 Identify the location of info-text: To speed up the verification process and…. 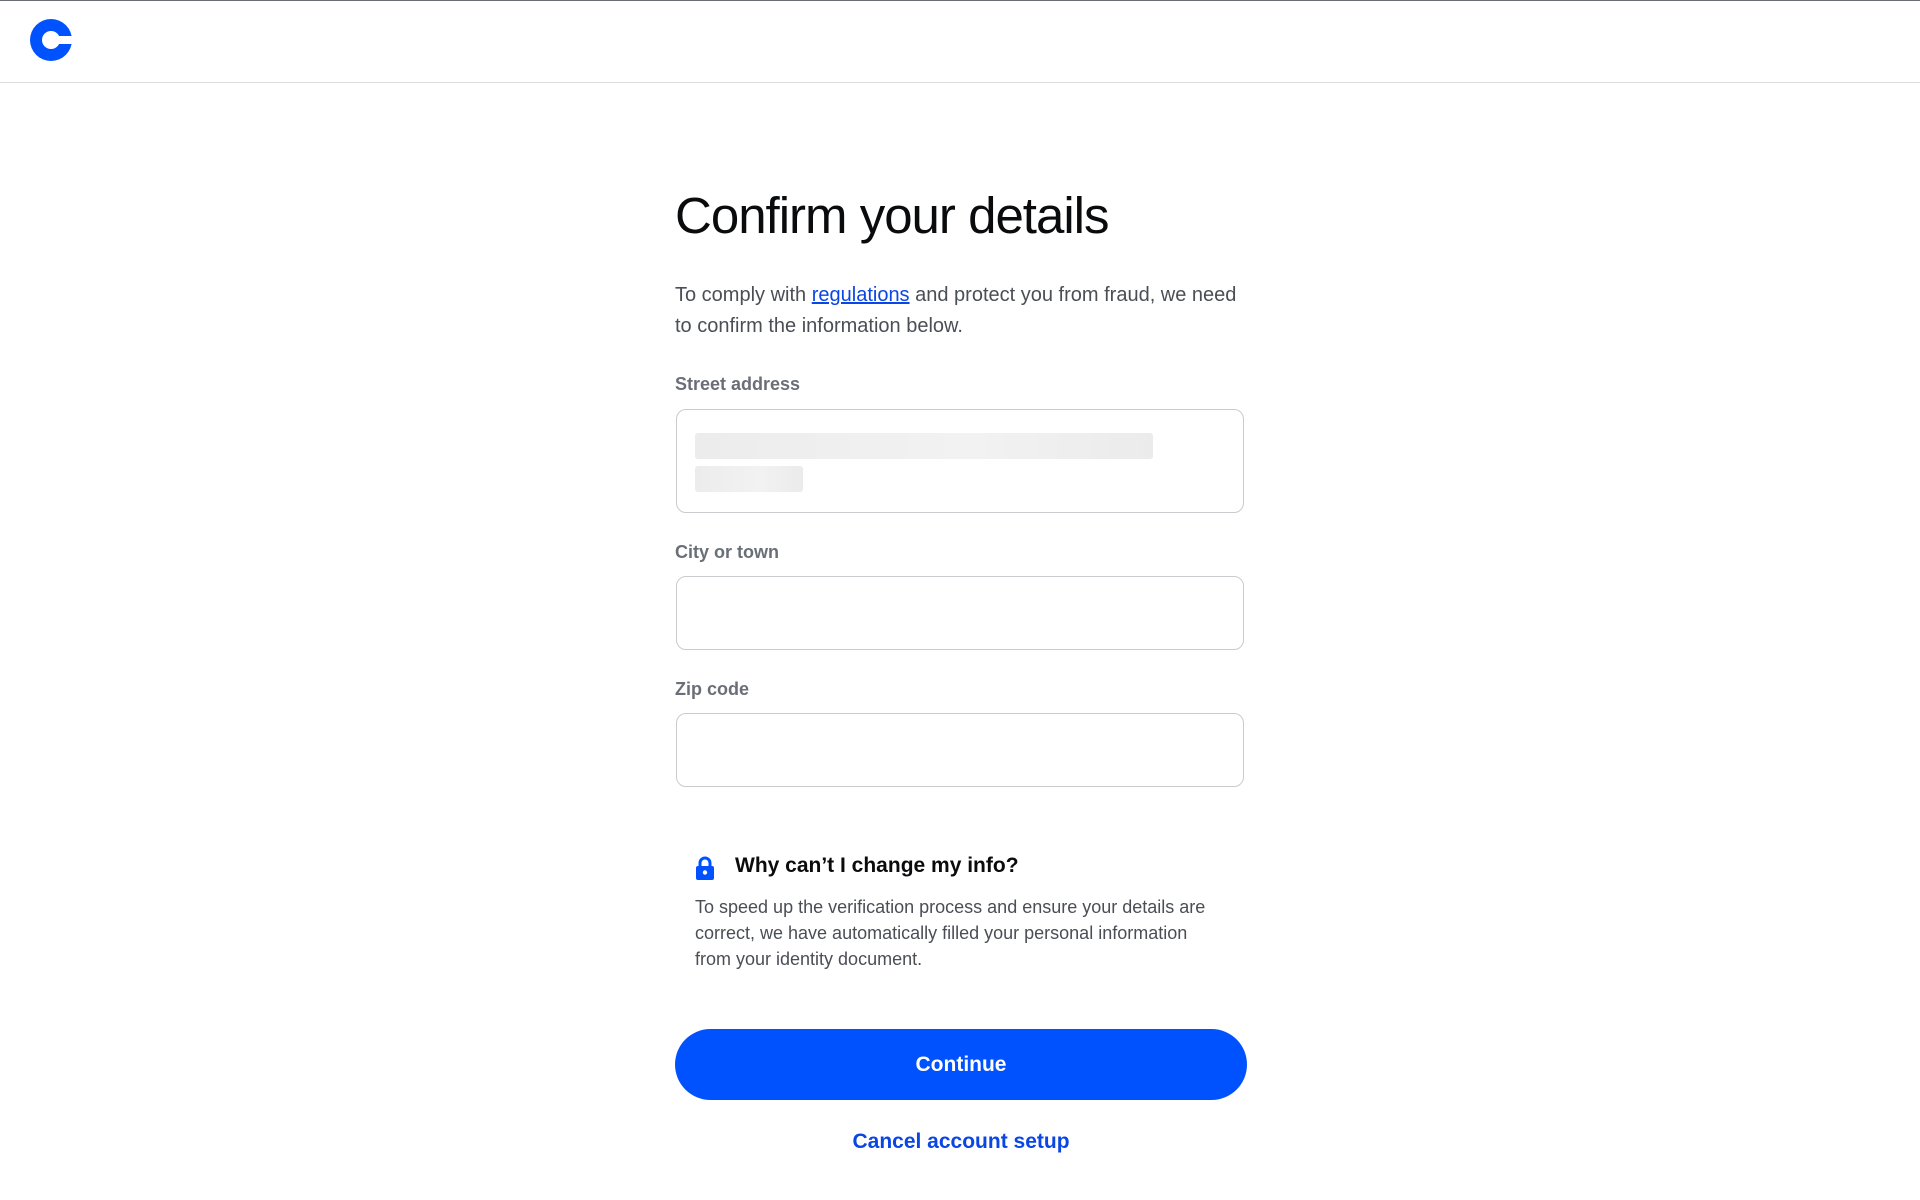
(950, 933).